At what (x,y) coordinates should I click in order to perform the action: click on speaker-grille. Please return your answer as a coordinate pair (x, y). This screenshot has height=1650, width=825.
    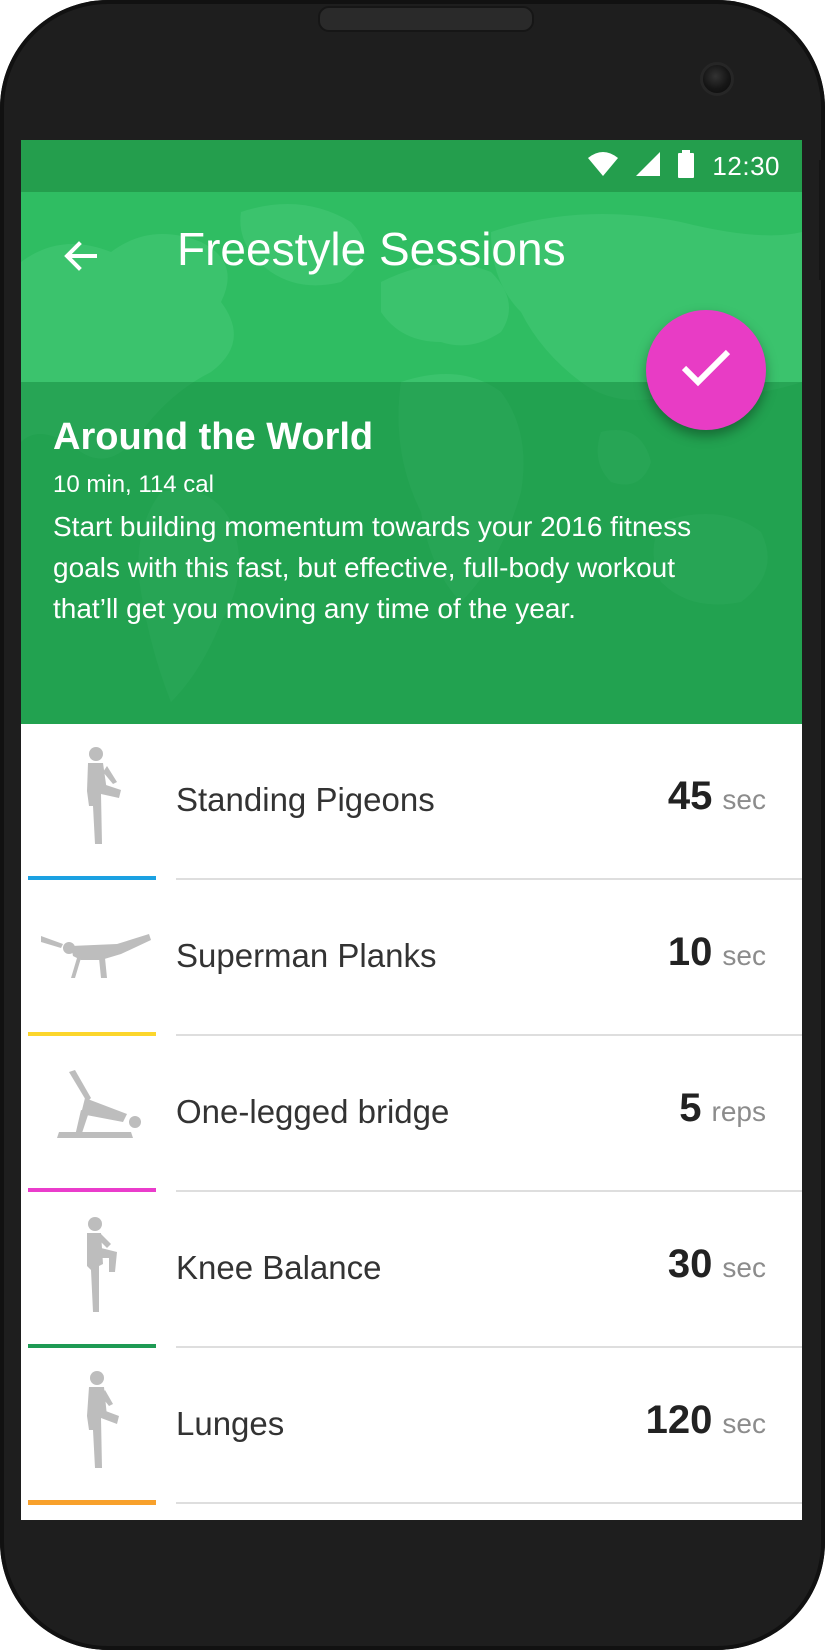
    Looking at the image, I should click on (426, 19).